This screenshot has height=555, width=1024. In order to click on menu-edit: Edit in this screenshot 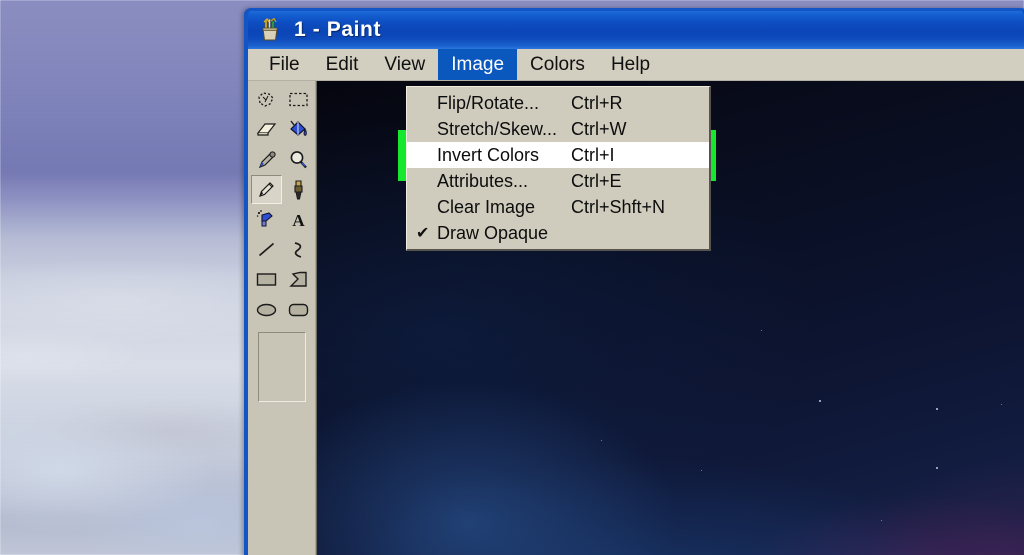, I will do `click(342, 64)`.